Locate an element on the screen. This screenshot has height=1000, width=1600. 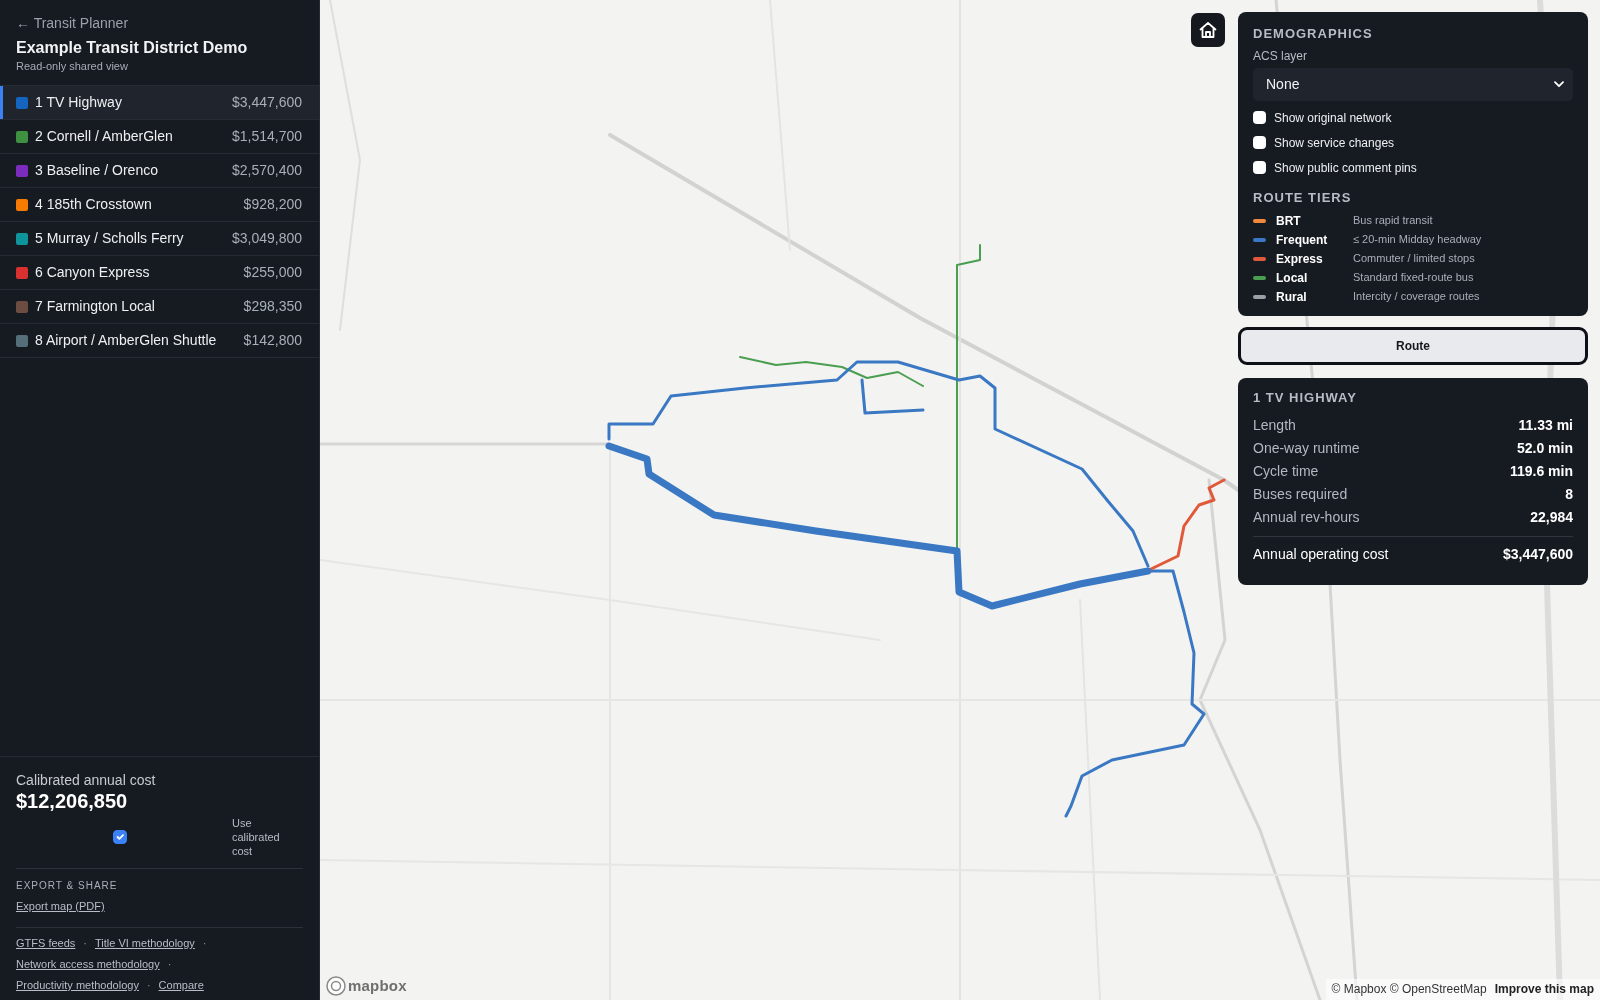
footer-link: Title VI methodology is located at coordinates (144, 943).